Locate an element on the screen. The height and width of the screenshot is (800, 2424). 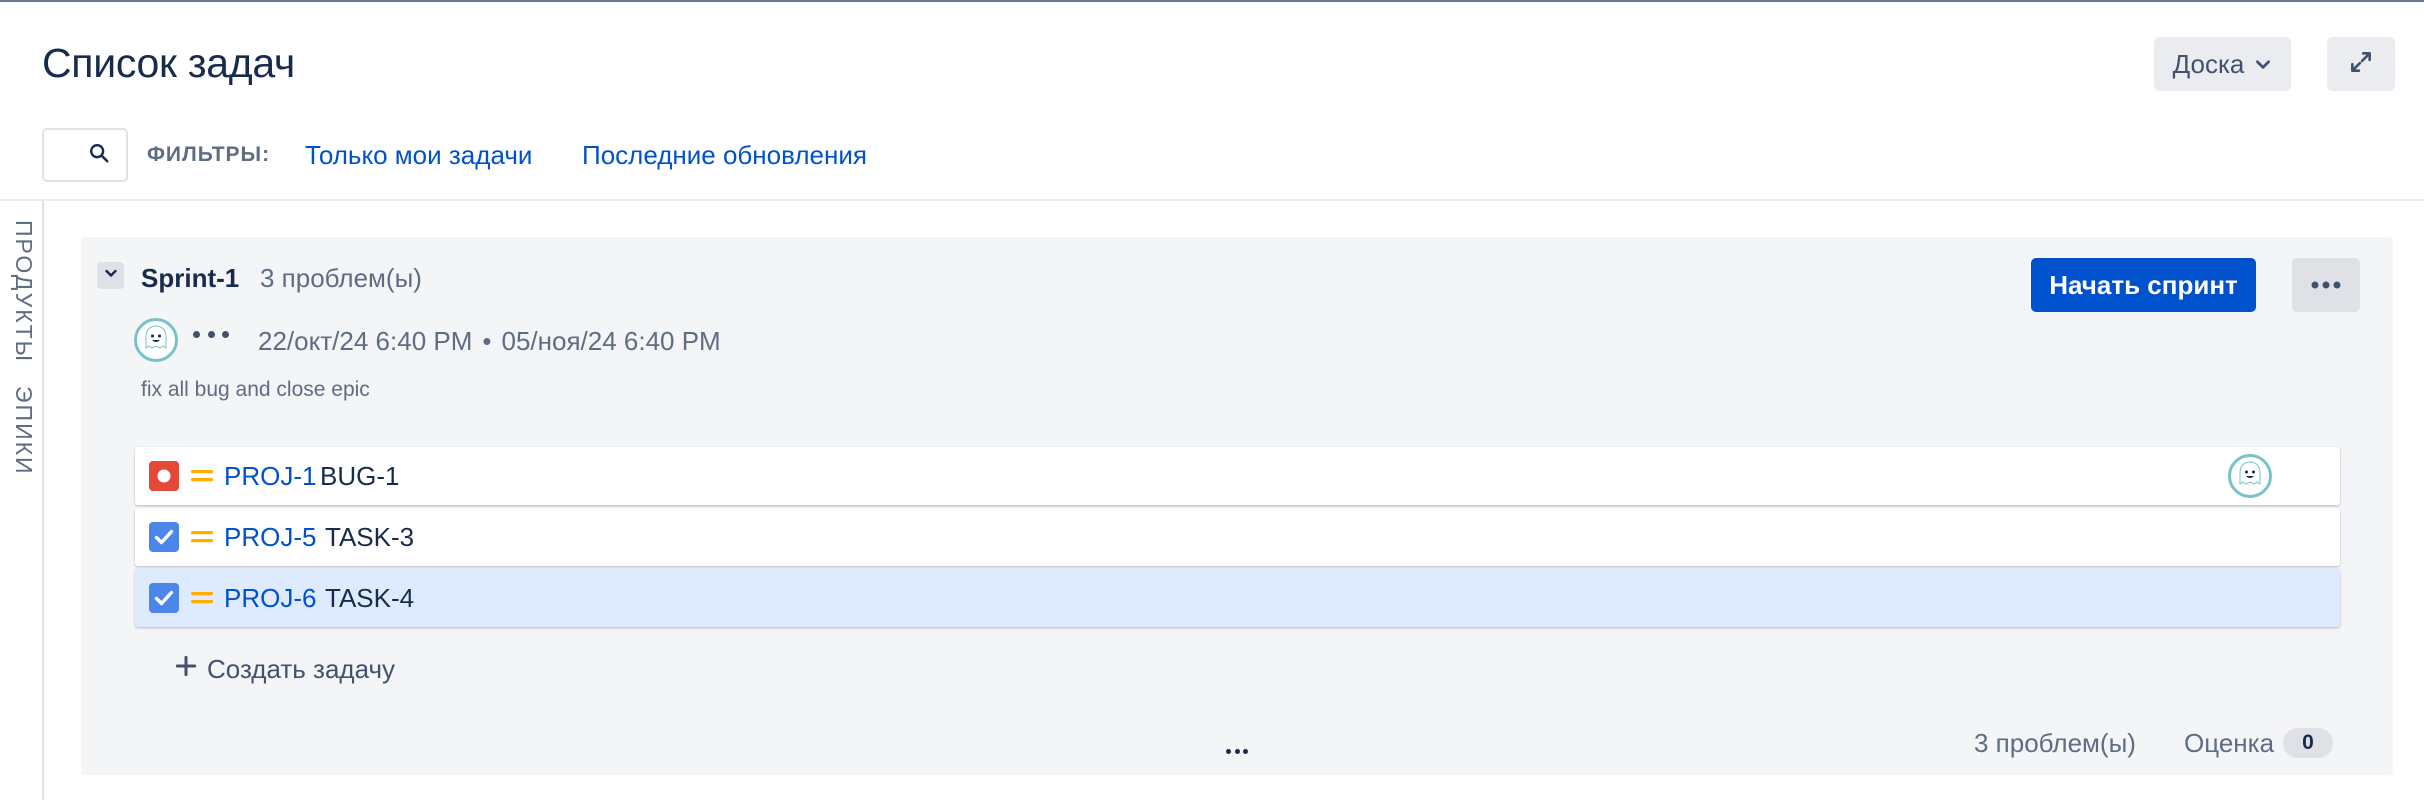
sprint-more-button is located at coordinates (2326, 285).